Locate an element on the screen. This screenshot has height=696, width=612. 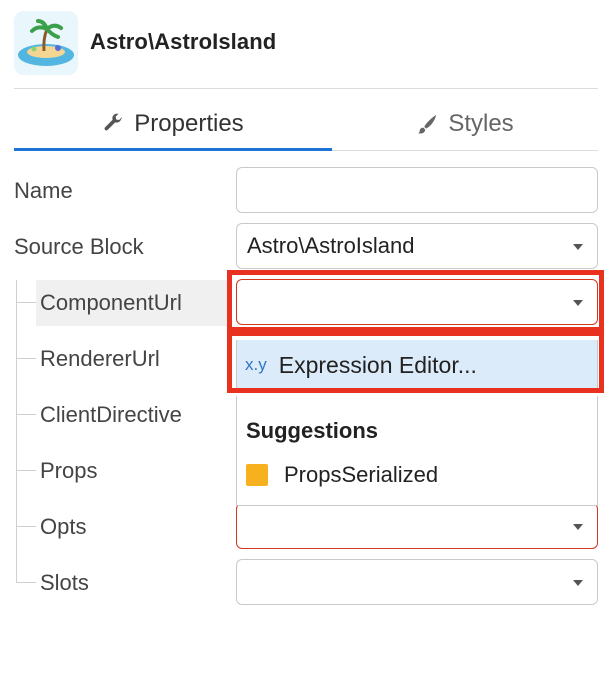
suggestion-label: PropsSerialized is located at coordinates (361, 474).